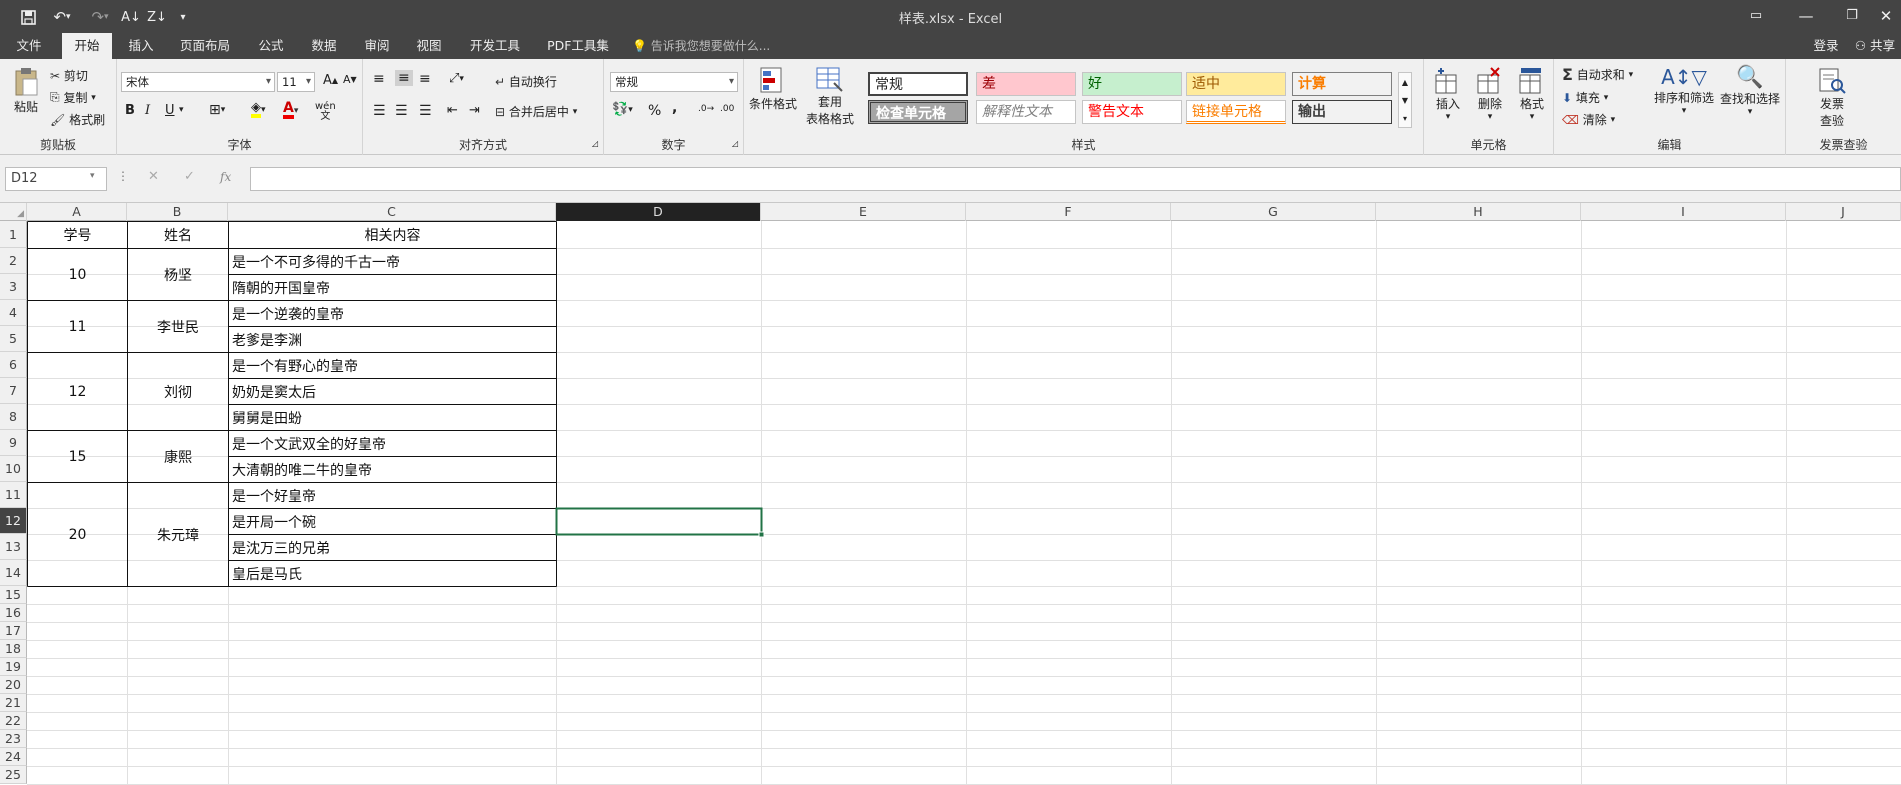  What do you see at coordinates (77, 235) in the screenshot?
I see `header-cell: 学号` at bounding box center [77, 235].